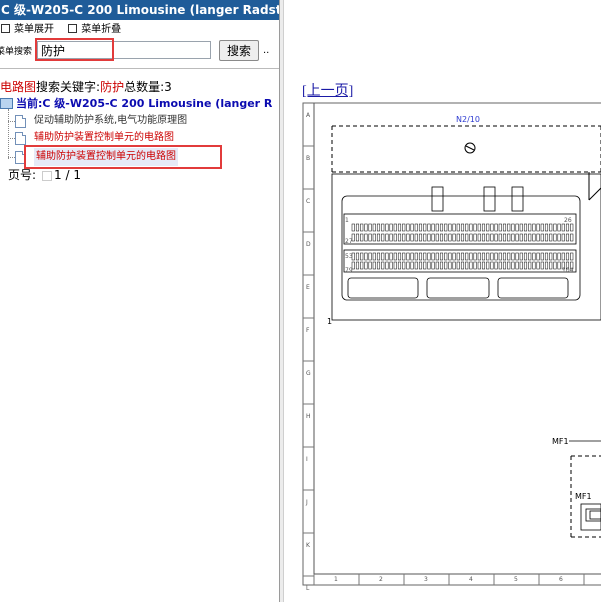 The image size is (601, 602). What do you see at coordinates (449, 579) in the screenshot?
I see `col-ticks: 1234567` at bounding box center [449, 579].